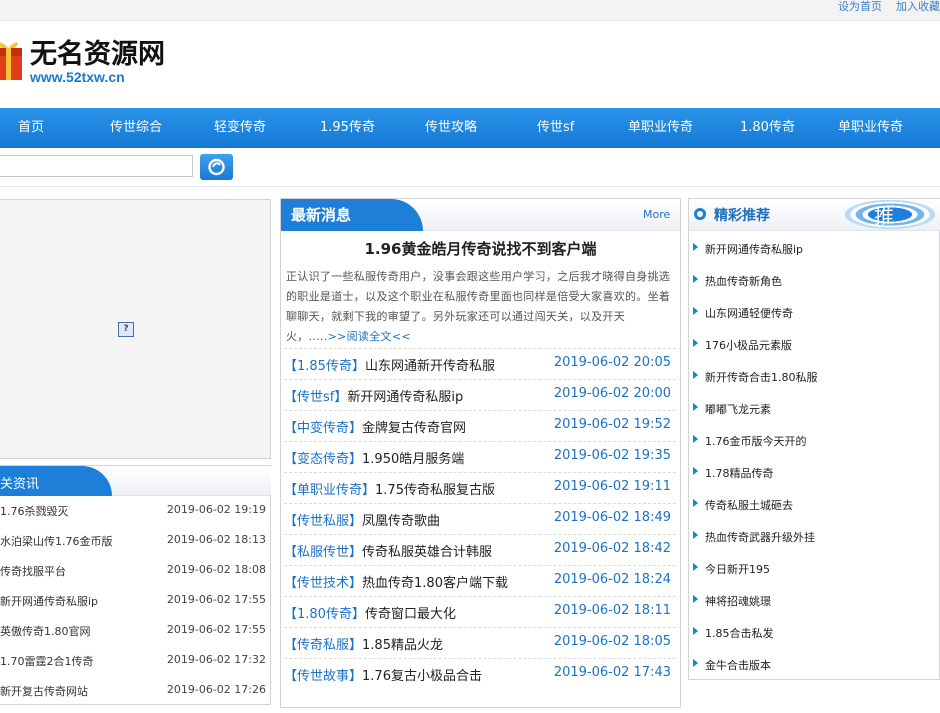 This screenshot has width=940, height=713. Describe the element at coordinates (480, 457) in the screenshot. I see `news-row: 【变态传奇】1.950皓月服务端 2019-06-02 19:35` at that location.